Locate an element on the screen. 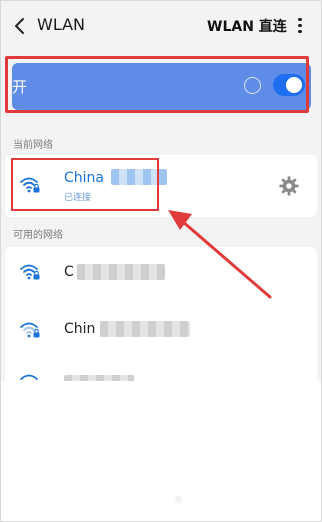  wlan-toggle-row: 开 is located at coordinates (161, 86).